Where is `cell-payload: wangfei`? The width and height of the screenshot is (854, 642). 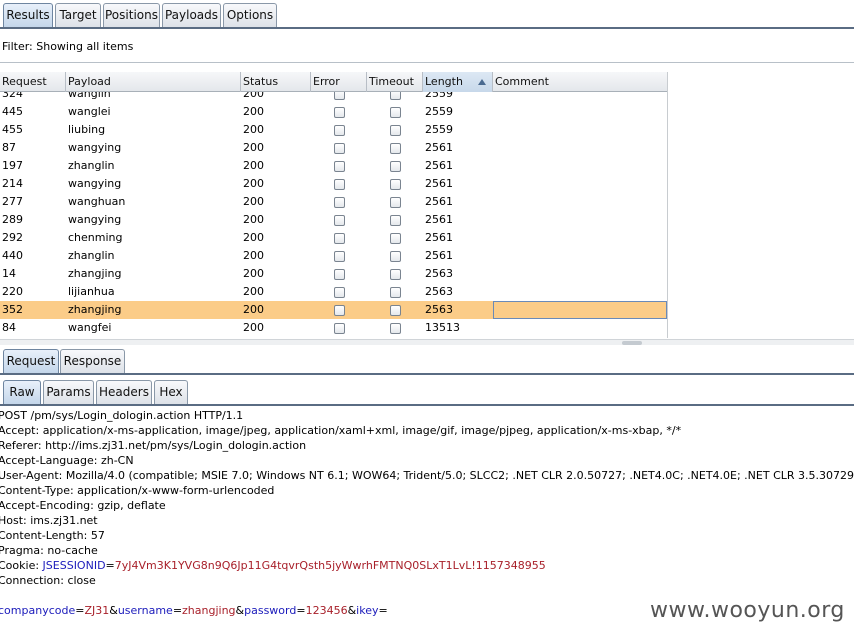
cell-payload: wangfei is located at coordinates (90, 327).